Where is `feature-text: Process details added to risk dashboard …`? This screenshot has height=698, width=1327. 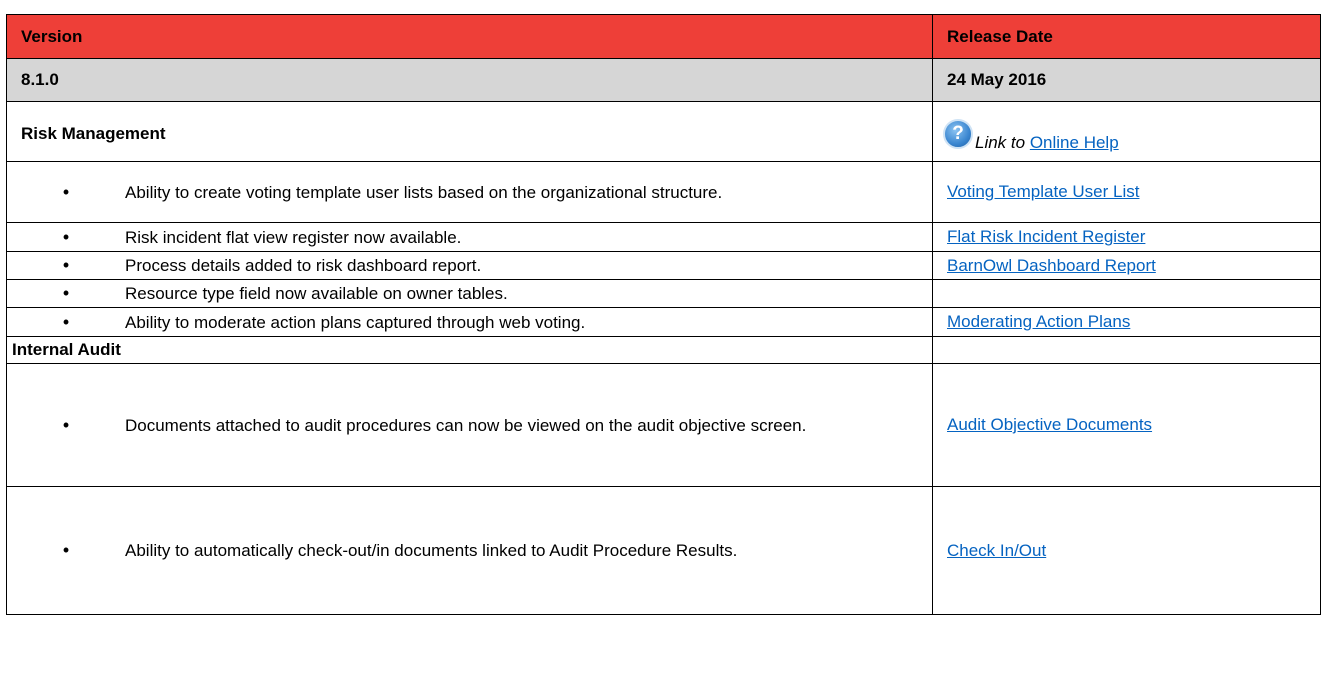
feature-text: Process details added to risk dashboard … is located at coordinates (303, 265).